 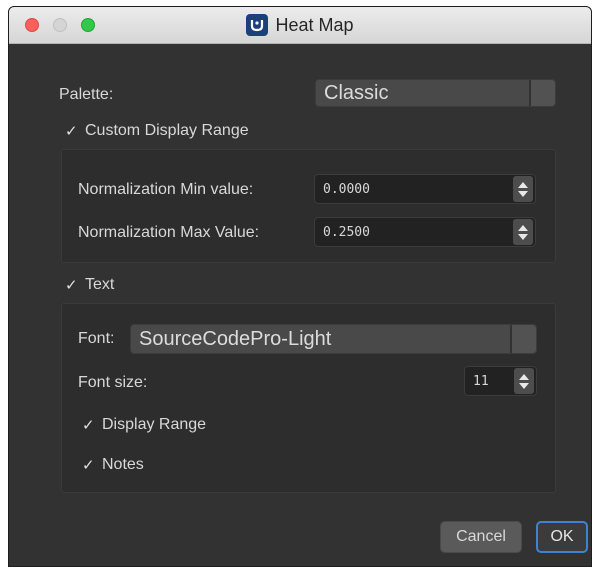 What do you see at coordinates (257, 25) in the screenshot?
I see `app-icon` at bounding box center [257, 25].